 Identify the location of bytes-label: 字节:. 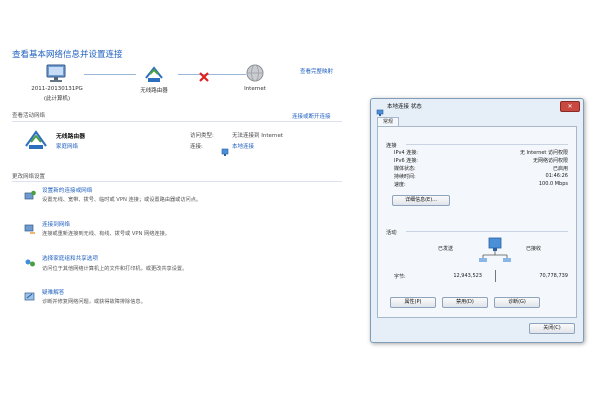
(400, 277).